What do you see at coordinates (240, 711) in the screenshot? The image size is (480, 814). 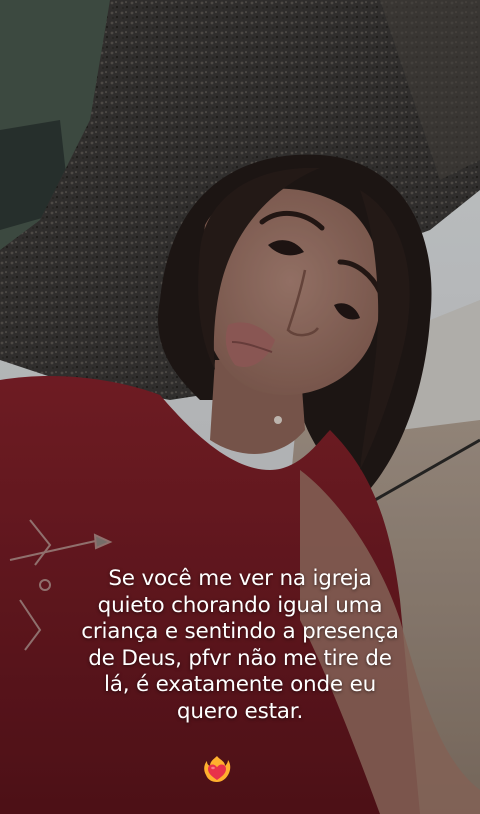 I see `caption-line: quero estar.` at bounding box center [240, 711].